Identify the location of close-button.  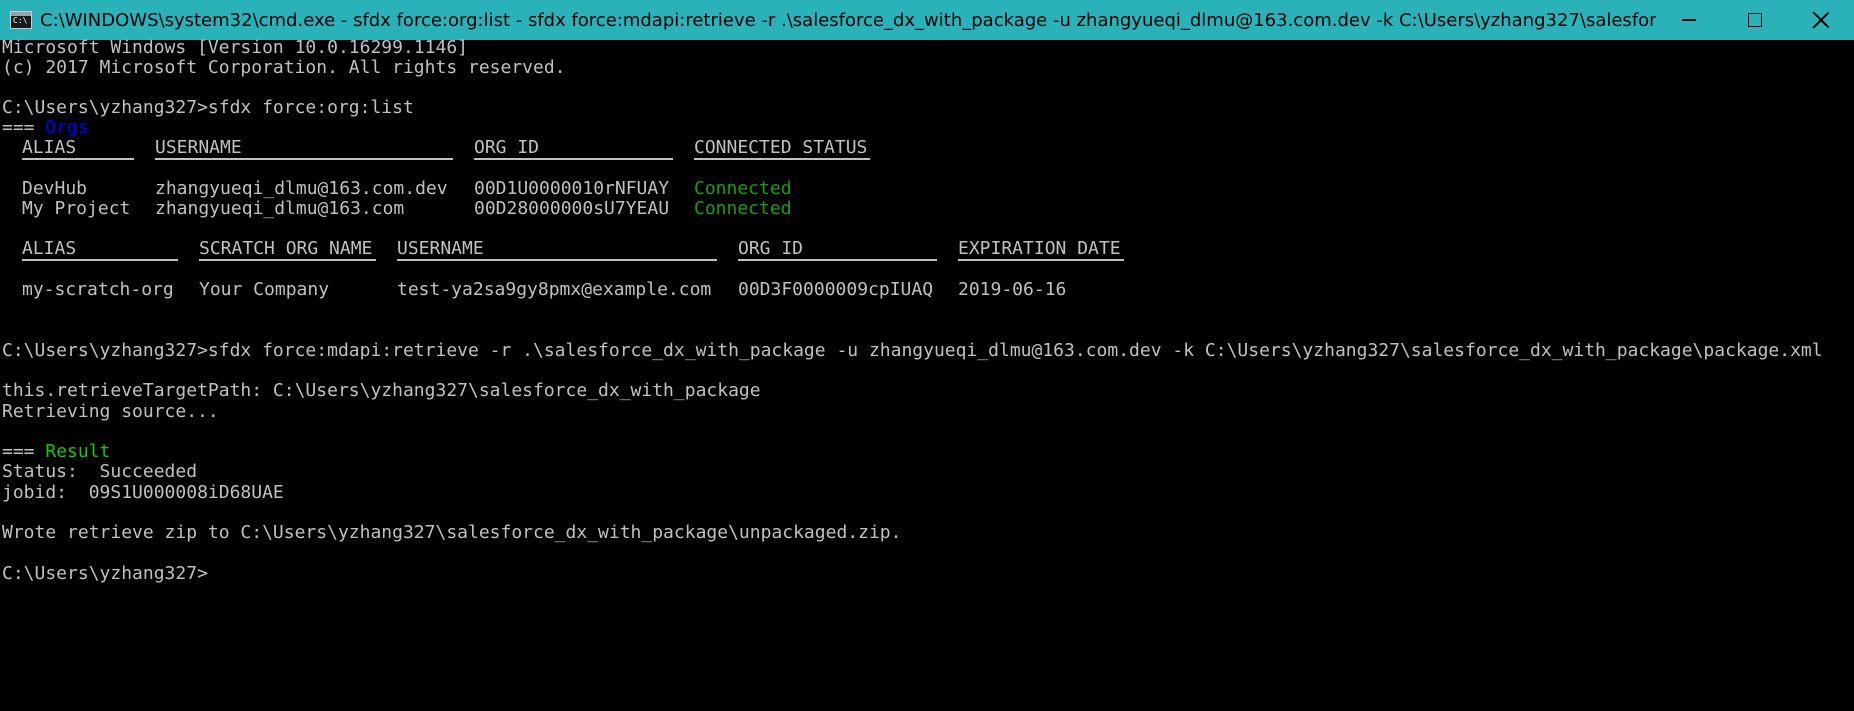
(1821, 20).